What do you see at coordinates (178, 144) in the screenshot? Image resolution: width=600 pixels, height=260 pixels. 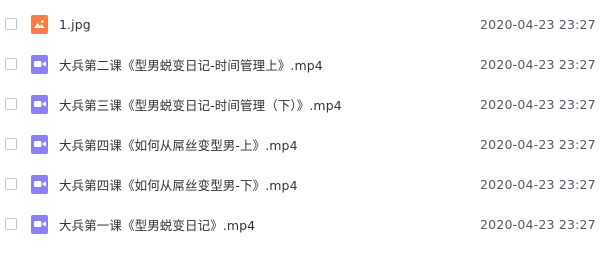 I see `file-name: 大兵第四课《如何从屌丝变型男-上》.mp4` at bounding box center [178, 144].